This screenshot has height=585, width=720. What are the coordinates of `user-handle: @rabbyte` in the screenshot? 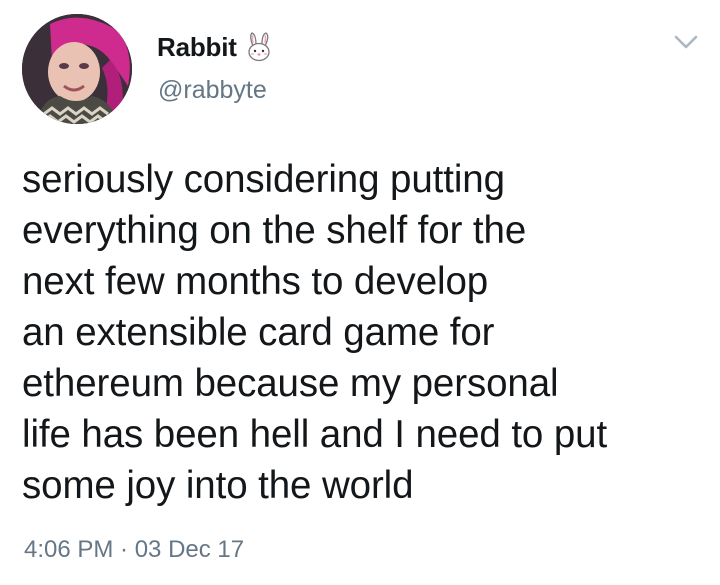 It's located at (212, 90).